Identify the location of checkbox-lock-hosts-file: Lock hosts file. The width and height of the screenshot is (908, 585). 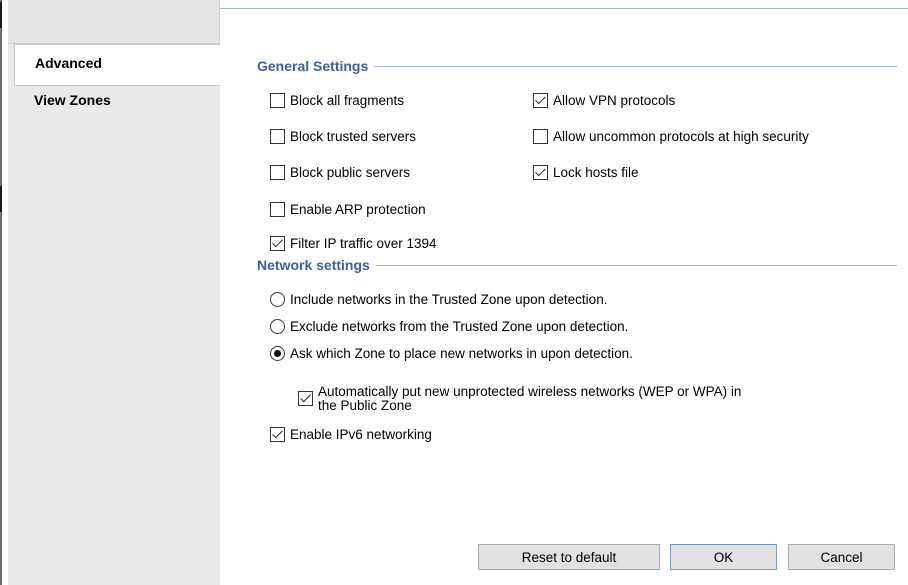
(586, 173).